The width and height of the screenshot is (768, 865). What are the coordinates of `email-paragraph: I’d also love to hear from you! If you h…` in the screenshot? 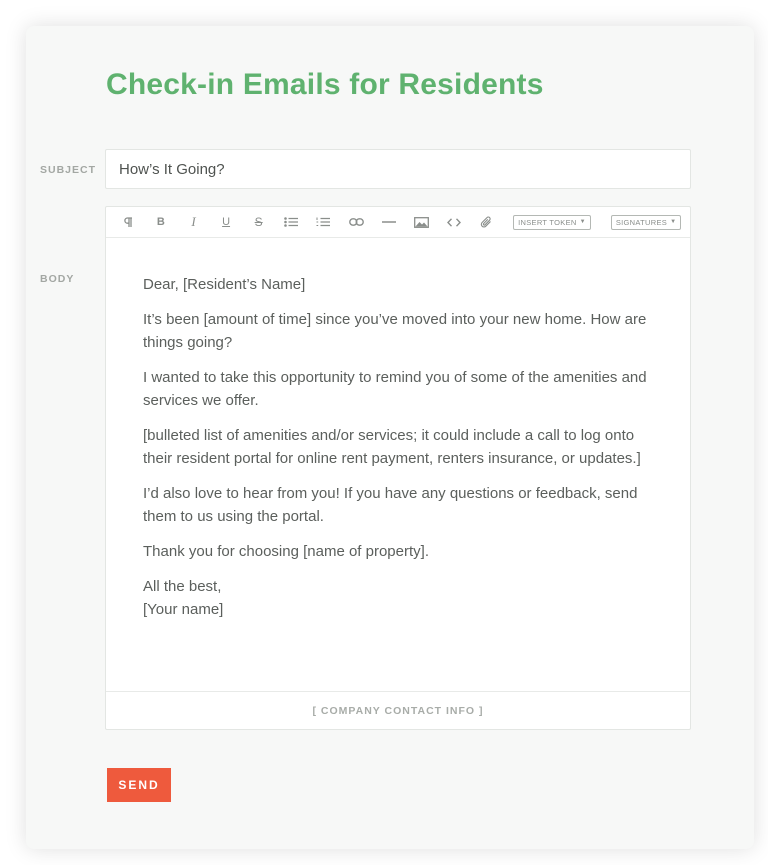 It's located at (390, 505).